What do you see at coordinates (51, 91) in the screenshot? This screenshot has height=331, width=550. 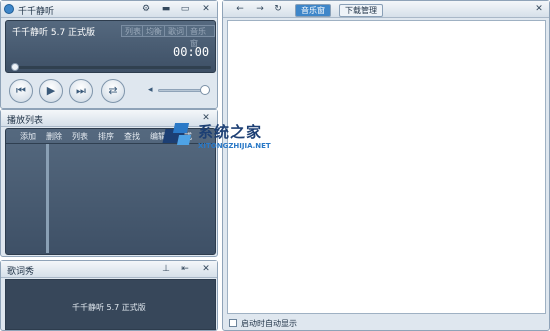 I see `play-button: ▶` at bounding box center [51, 91].